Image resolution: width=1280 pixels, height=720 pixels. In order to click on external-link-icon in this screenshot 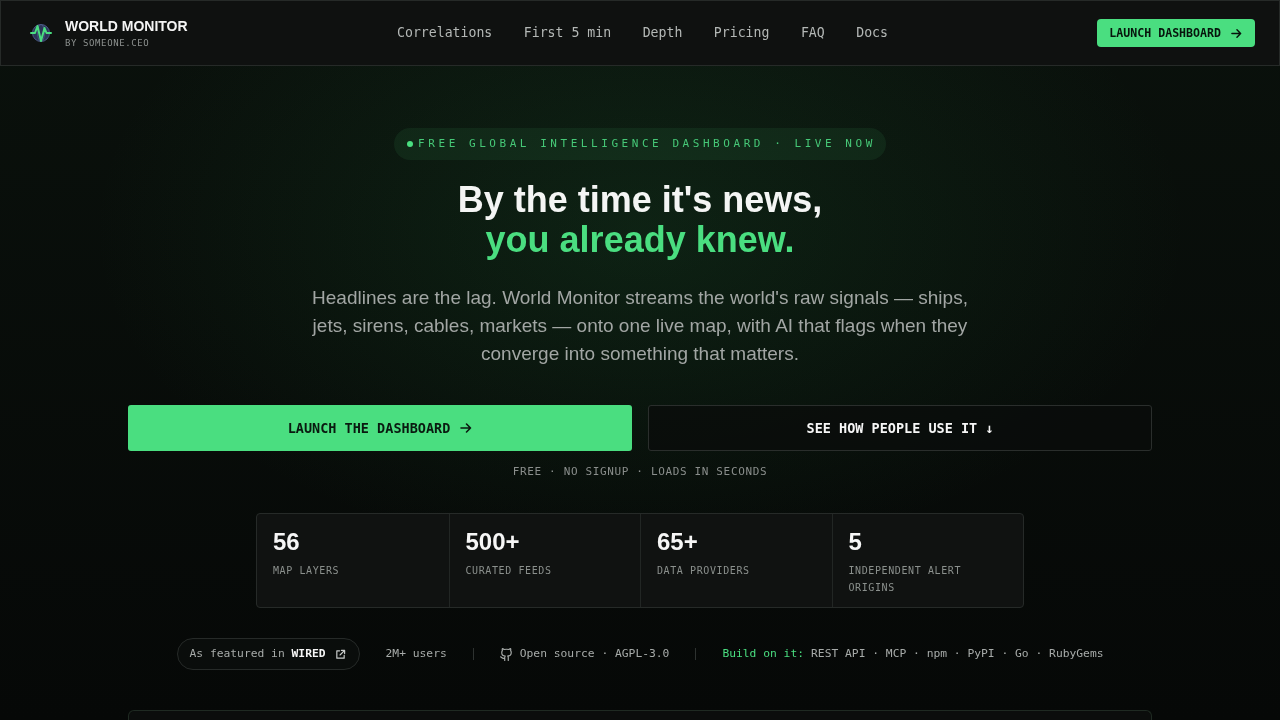, I will do `click(340, 654)`.